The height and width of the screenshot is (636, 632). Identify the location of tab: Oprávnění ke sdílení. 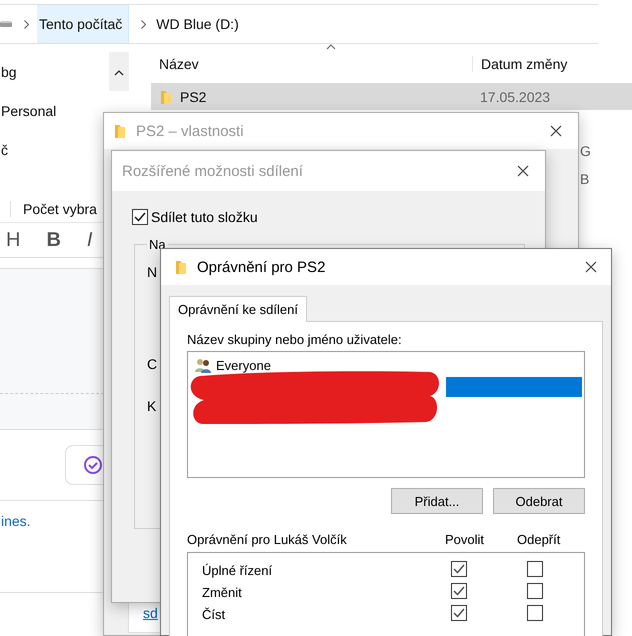
(238, 309).